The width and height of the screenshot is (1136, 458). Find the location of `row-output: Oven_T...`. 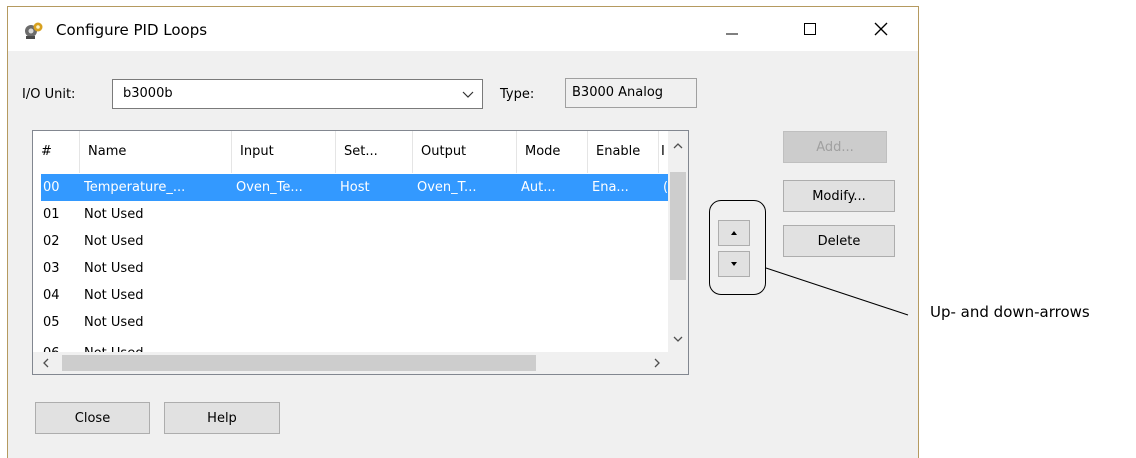

row-output: Oven_T... is located at coordinates (447, 187).